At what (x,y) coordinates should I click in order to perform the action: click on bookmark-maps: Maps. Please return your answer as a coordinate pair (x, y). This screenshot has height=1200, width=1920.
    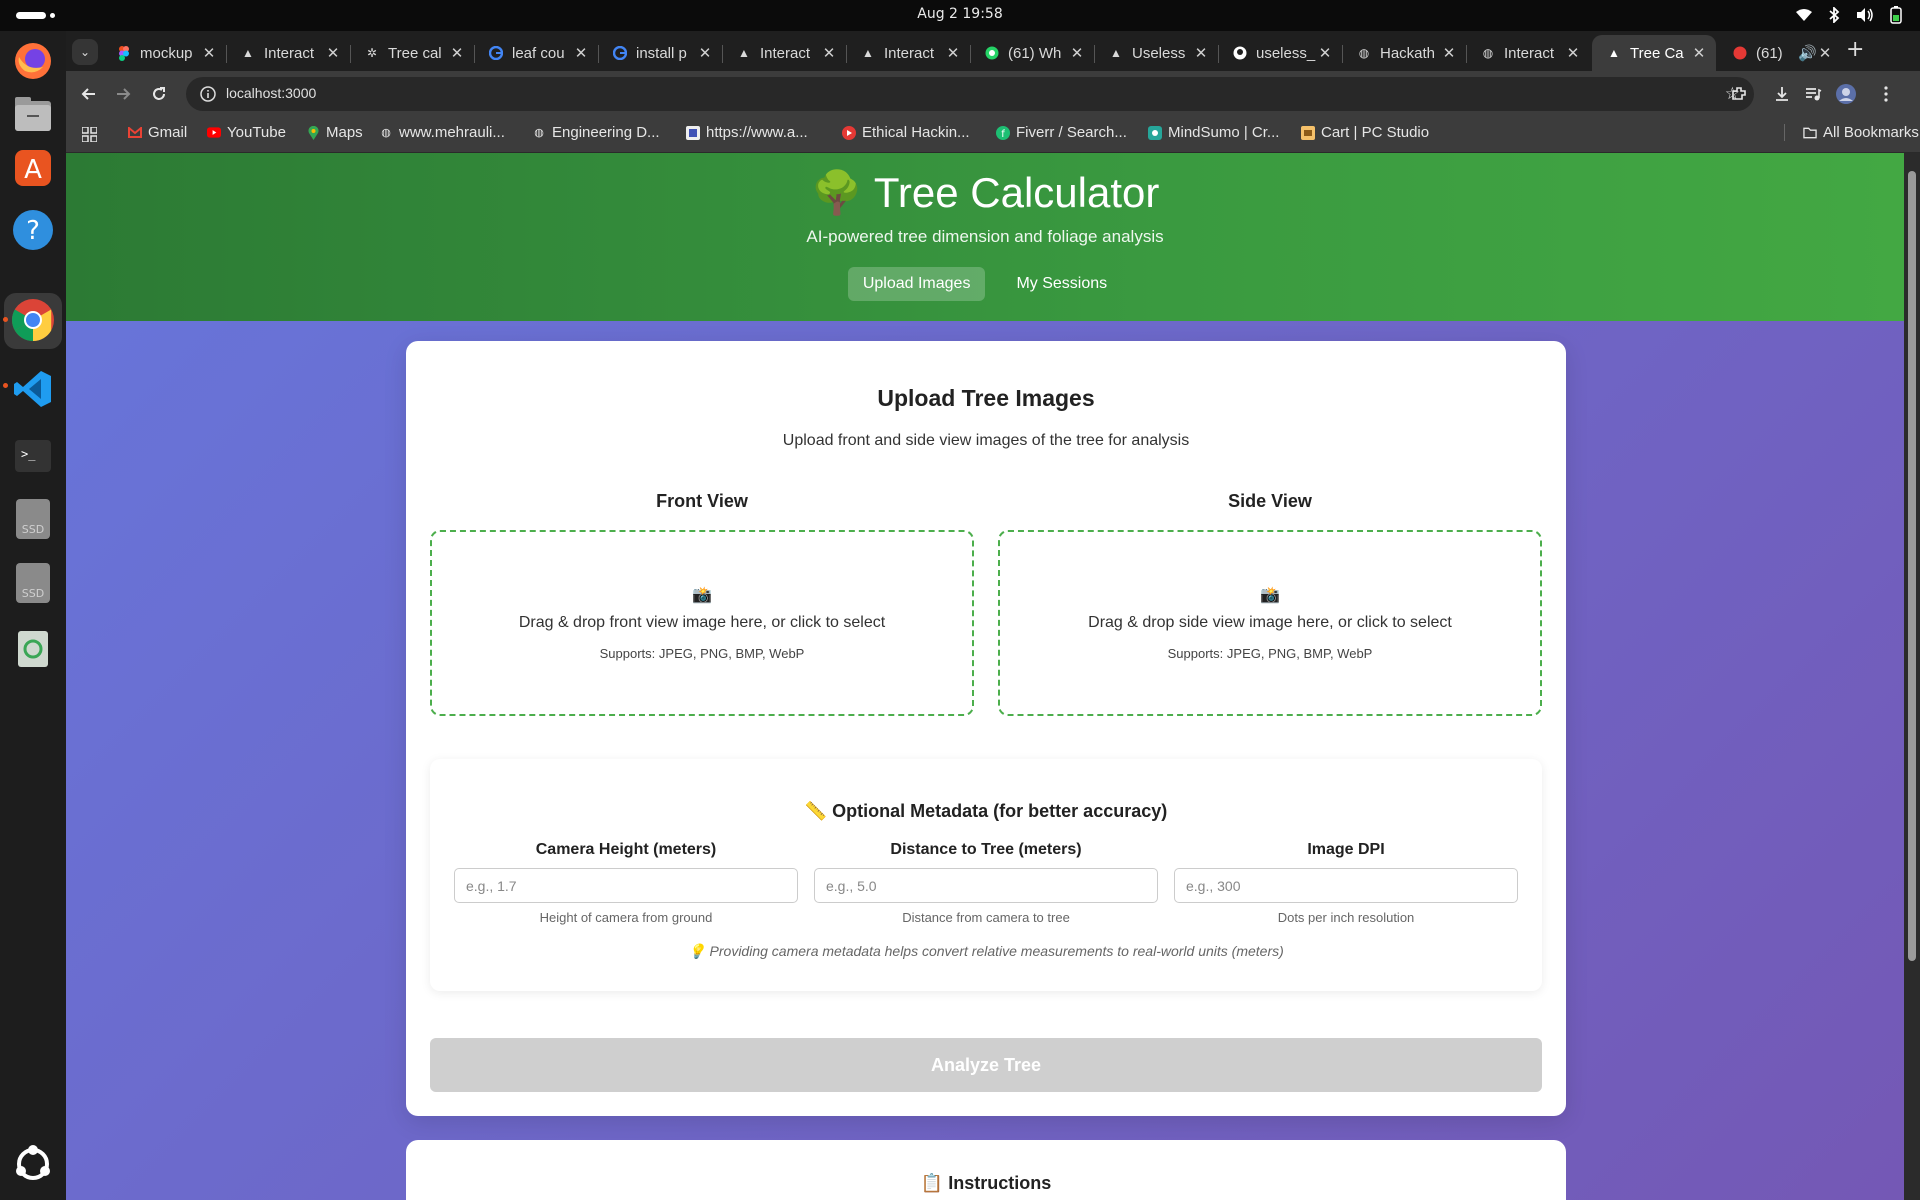
    Looking at the image, I should click on (334, 132).